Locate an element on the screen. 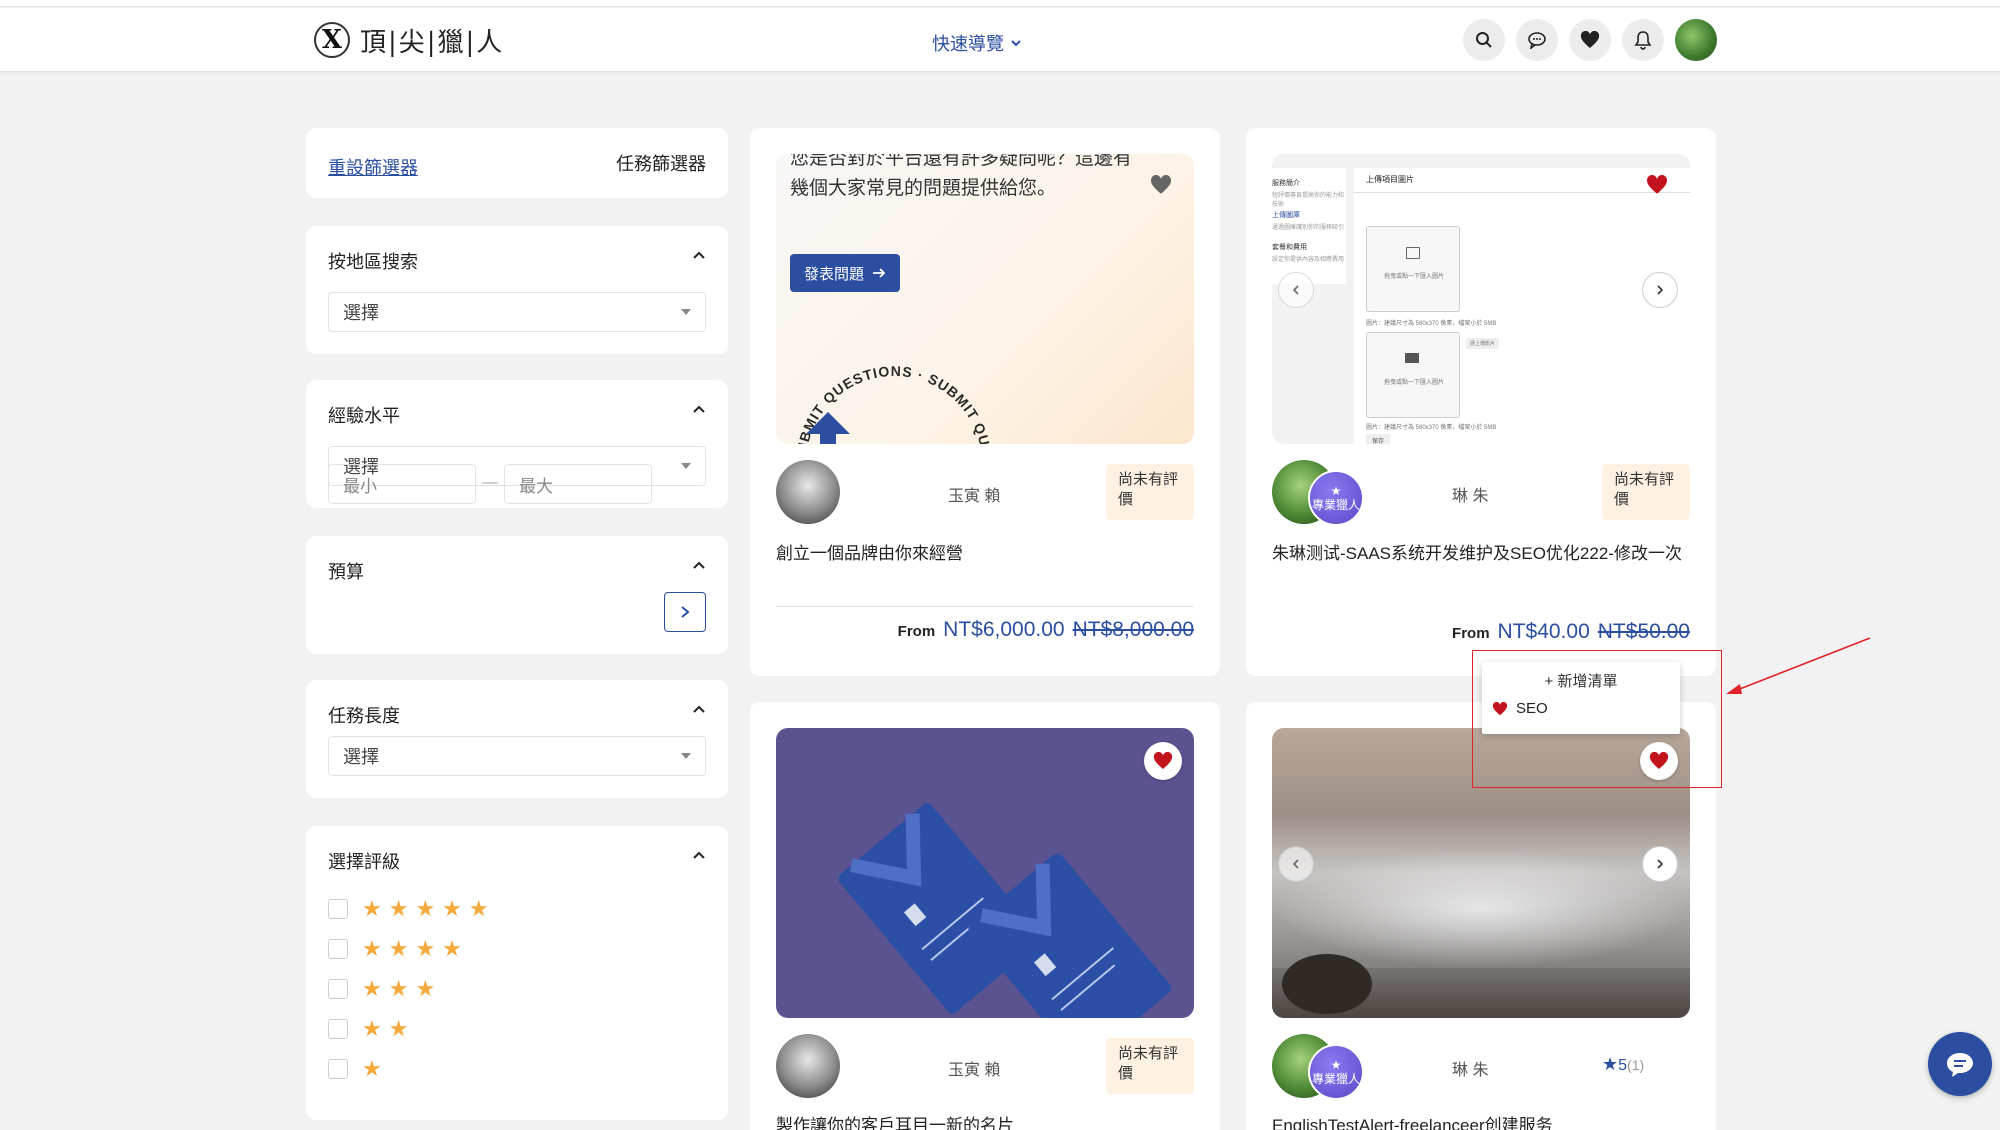 The width and height of the screenshot is (2000, 1130). card-title: 朱琳测试-SAAS系统开发维护及SEO优化222-修改一次 is located at coordinates (1482, 554).